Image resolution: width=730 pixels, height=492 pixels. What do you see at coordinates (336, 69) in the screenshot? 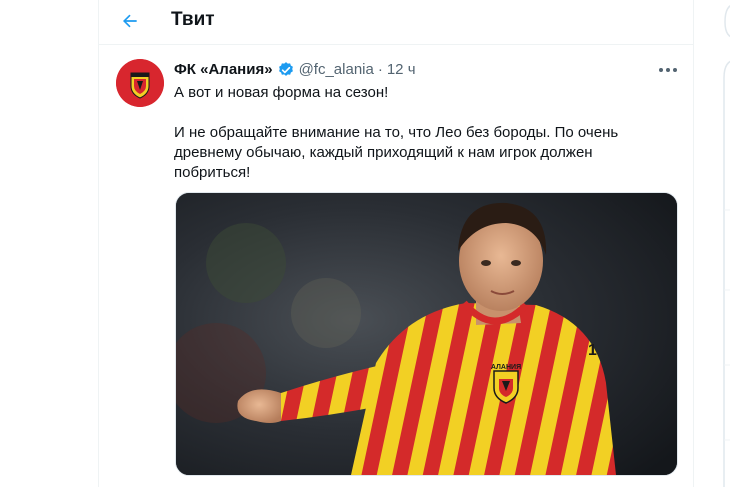
I see `author-handle: @fc_alania` at bounding box center [336, 69].